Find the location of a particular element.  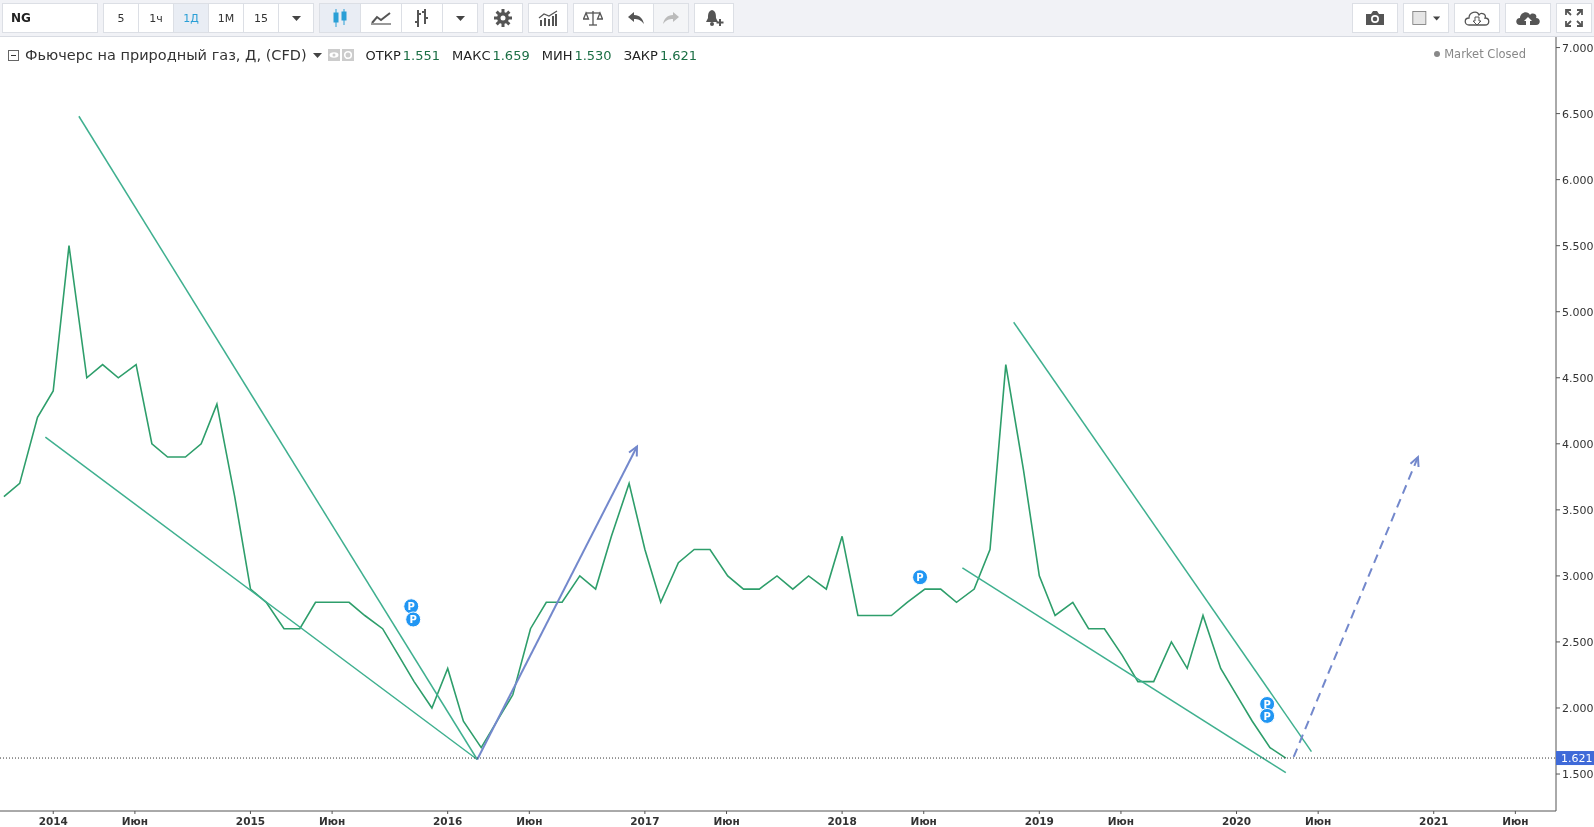

market-status: Market Closed is located at coordinates (1485, 54).